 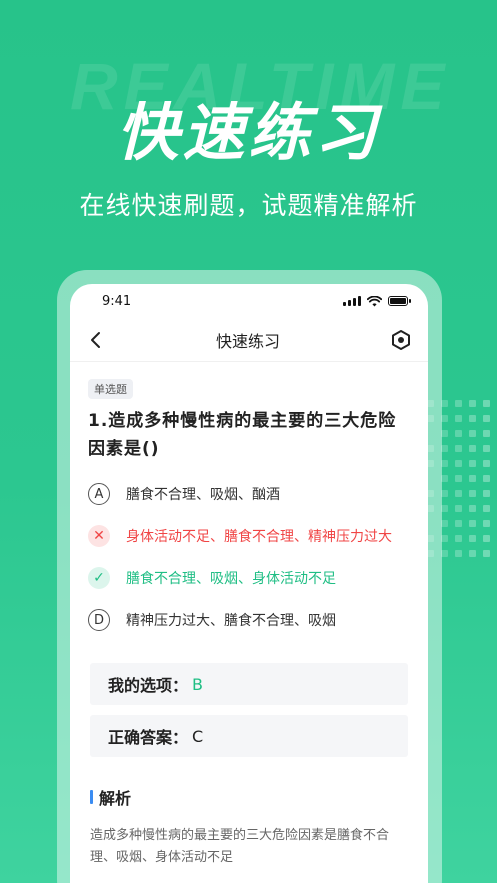 What do you see at coordinates (248, 205) in the screenshot?
I see `hero-subtitle: 在线快速刷题，试题精准解析` at bounding box center [248, 205].